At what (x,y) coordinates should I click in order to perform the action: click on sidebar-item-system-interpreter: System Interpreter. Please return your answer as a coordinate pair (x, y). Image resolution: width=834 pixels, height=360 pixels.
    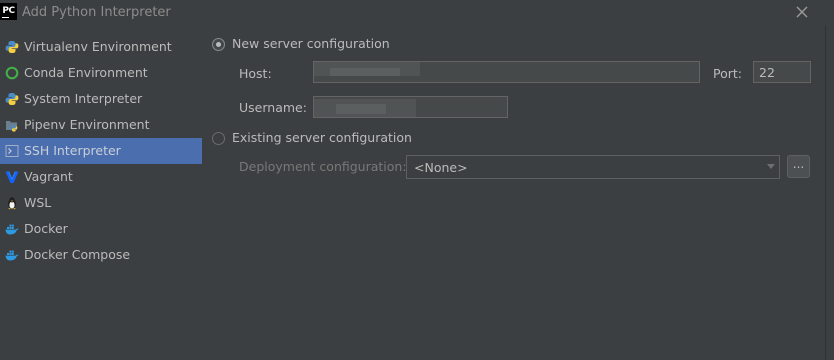
    Looking at the image, I should click on (101, 99).